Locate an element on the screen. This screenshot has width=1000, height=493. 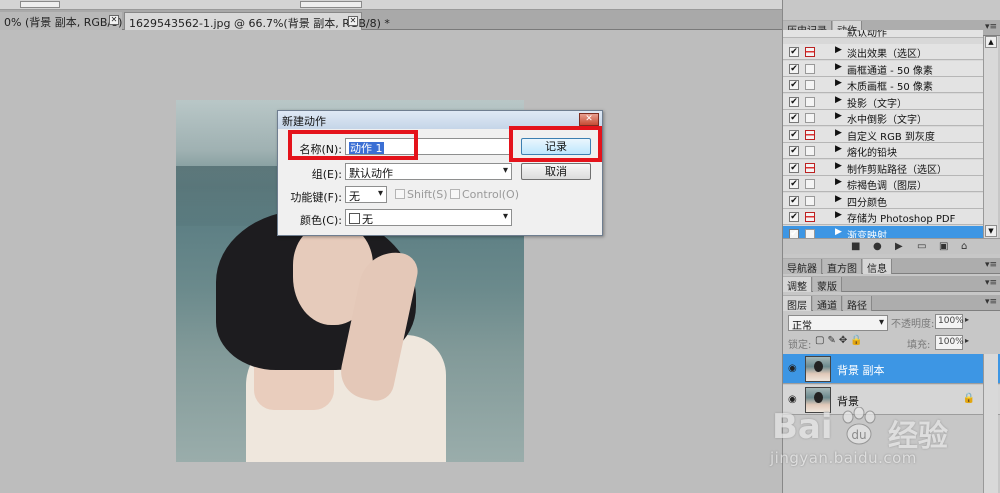
action-item: ✔ ▶ 棕褐色调（图层） is located at coordinates (883, 184).